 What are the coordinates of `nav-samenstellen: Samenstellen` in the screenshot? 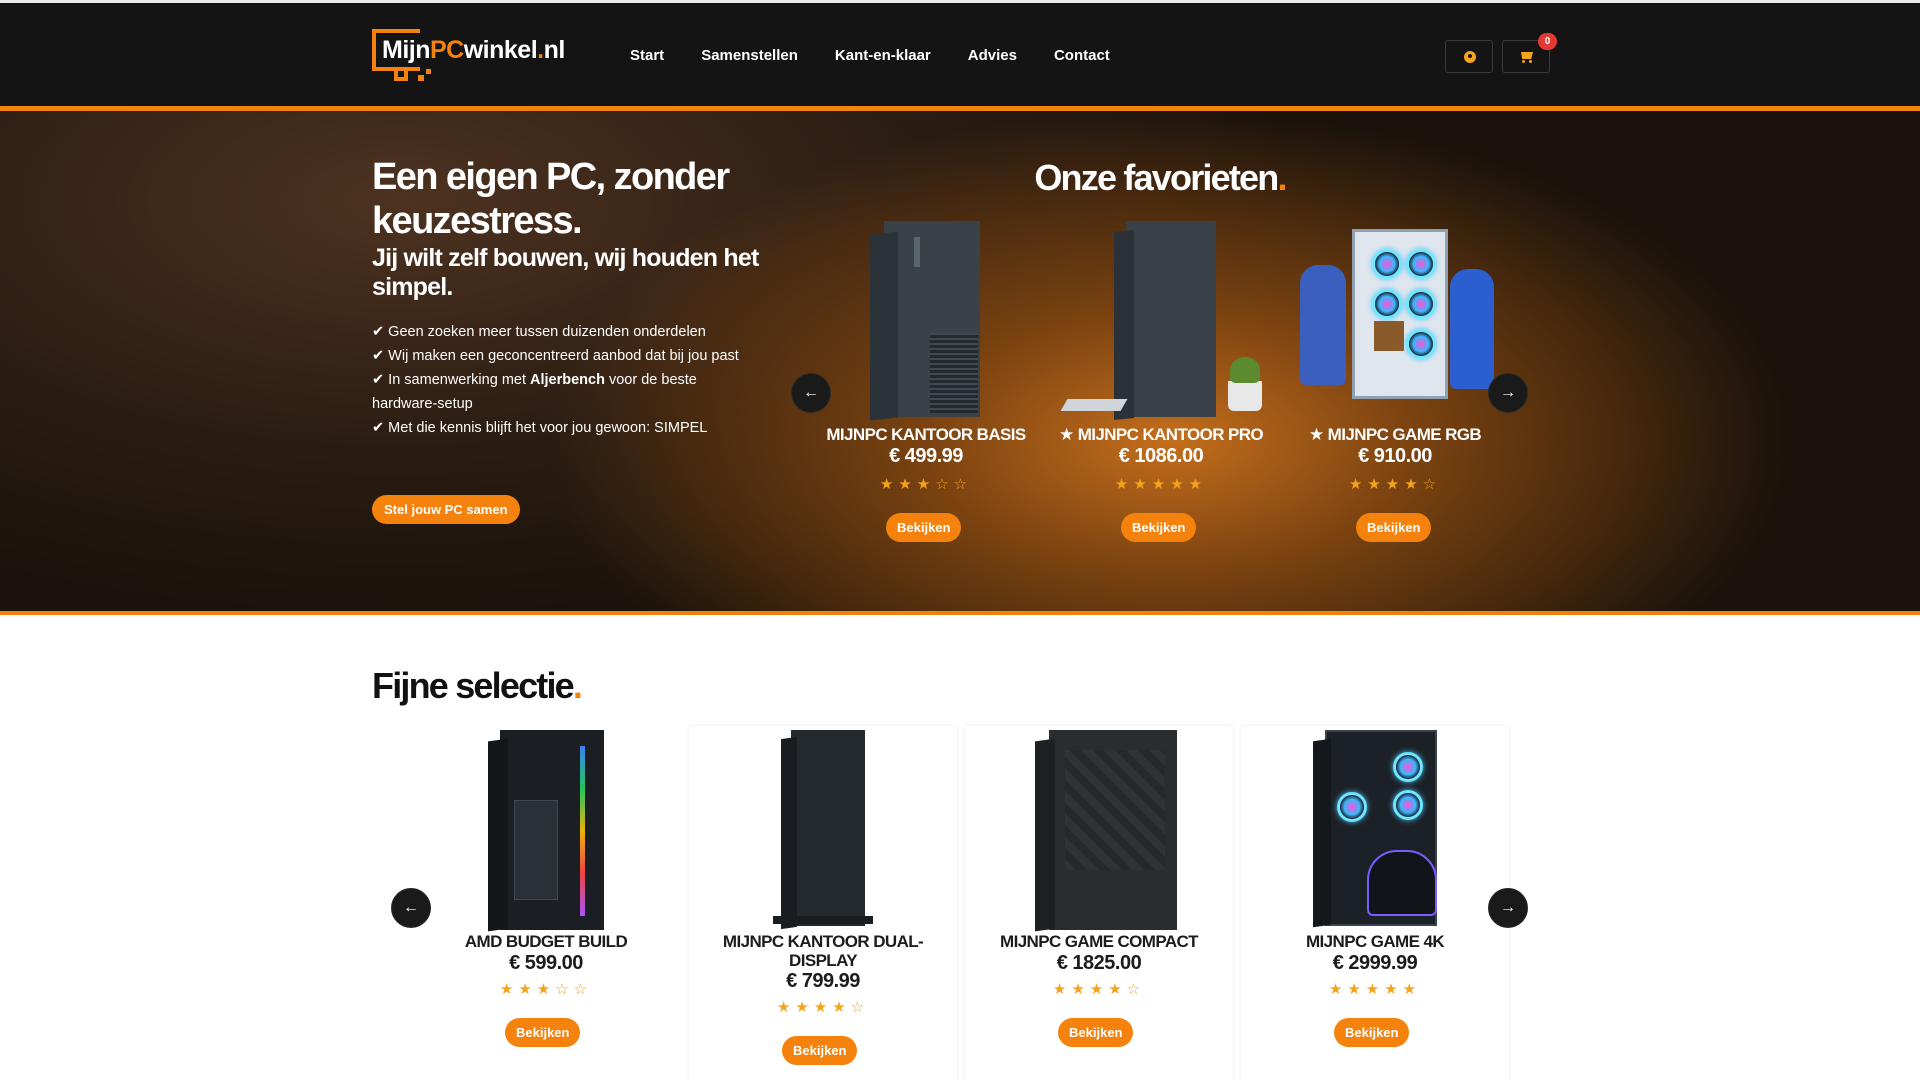 It's located at (749, 55).